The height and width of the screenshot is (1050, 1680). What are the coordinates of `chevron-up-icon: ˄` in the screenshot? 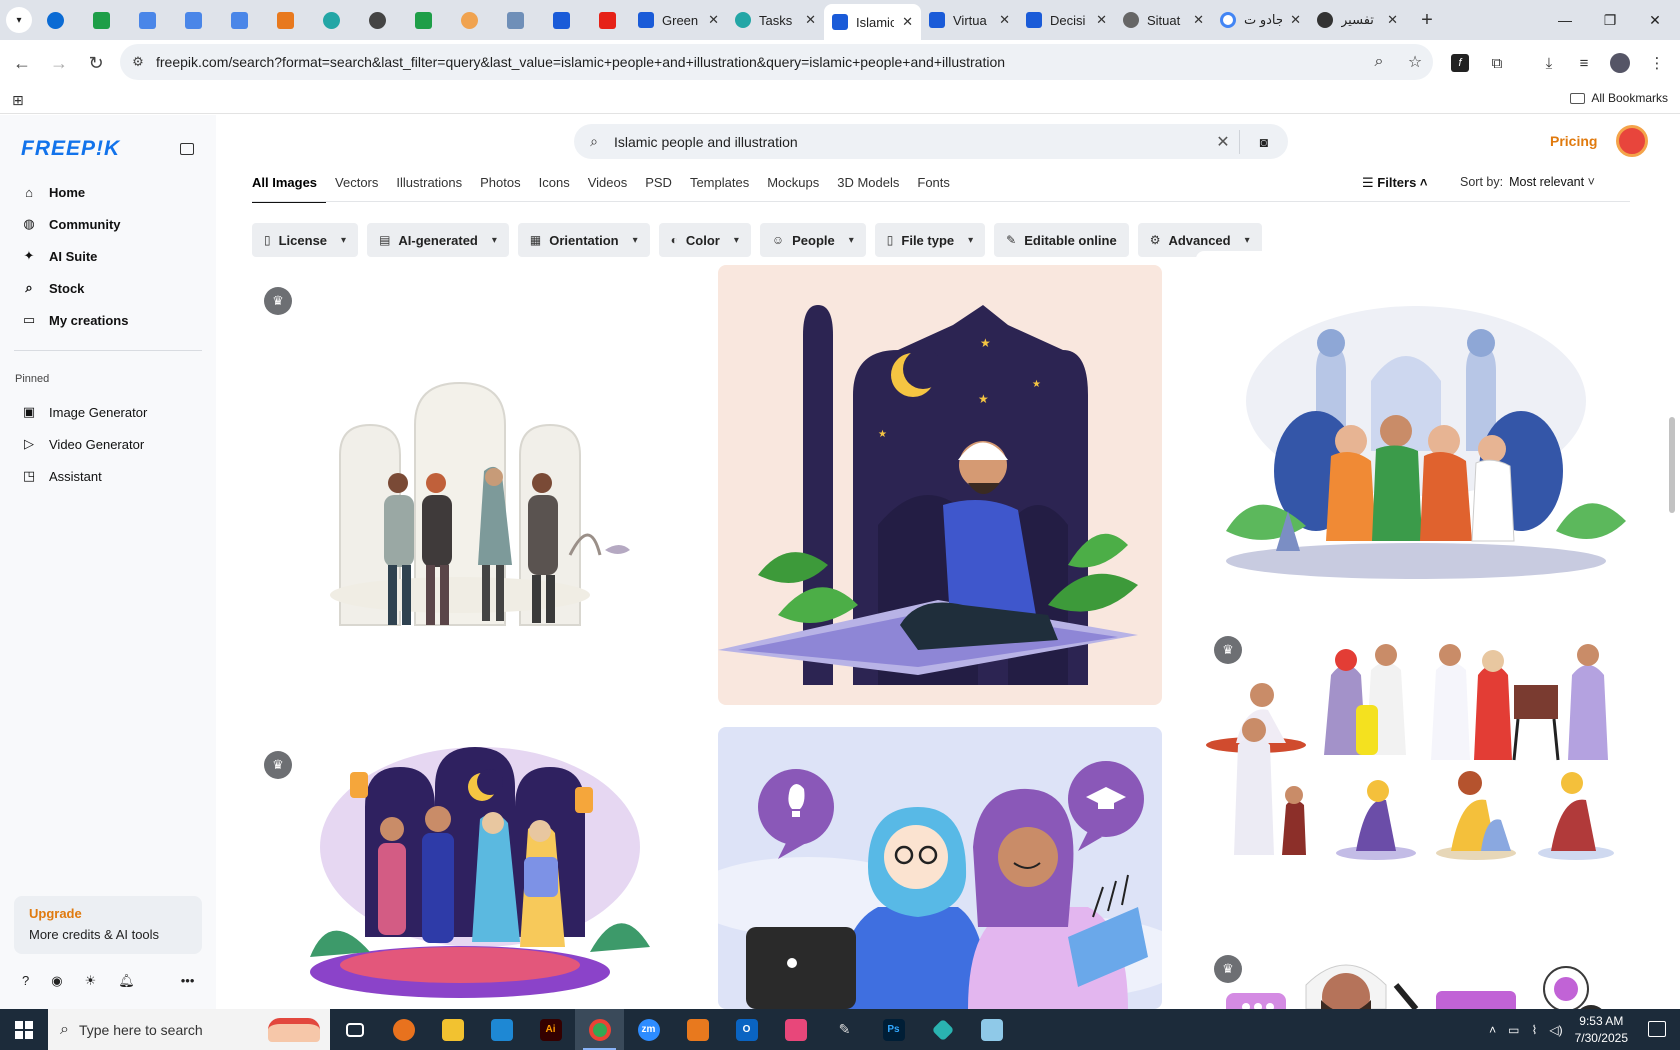 It's located at (1492, 1030).